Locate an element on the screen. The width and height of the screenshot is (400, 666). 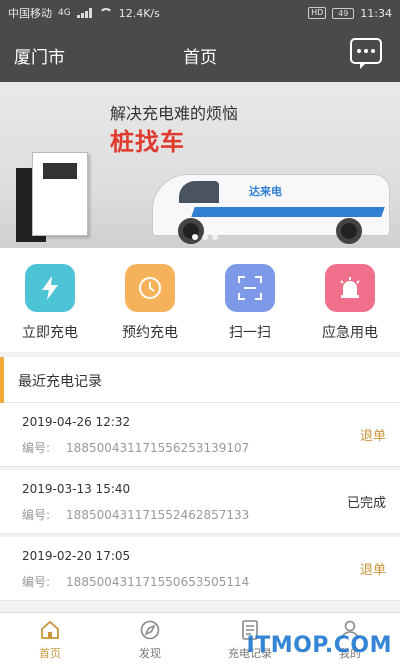
lightning-icon is located at coordinates (50, 288).